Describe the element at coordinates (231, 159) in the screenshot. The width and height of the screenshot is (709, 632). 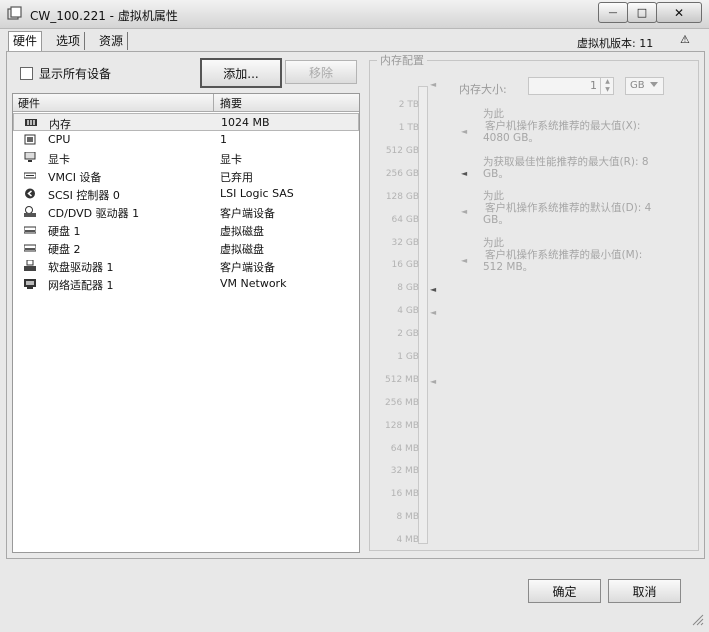
I see `hardware-summary: 显卡` at that location.